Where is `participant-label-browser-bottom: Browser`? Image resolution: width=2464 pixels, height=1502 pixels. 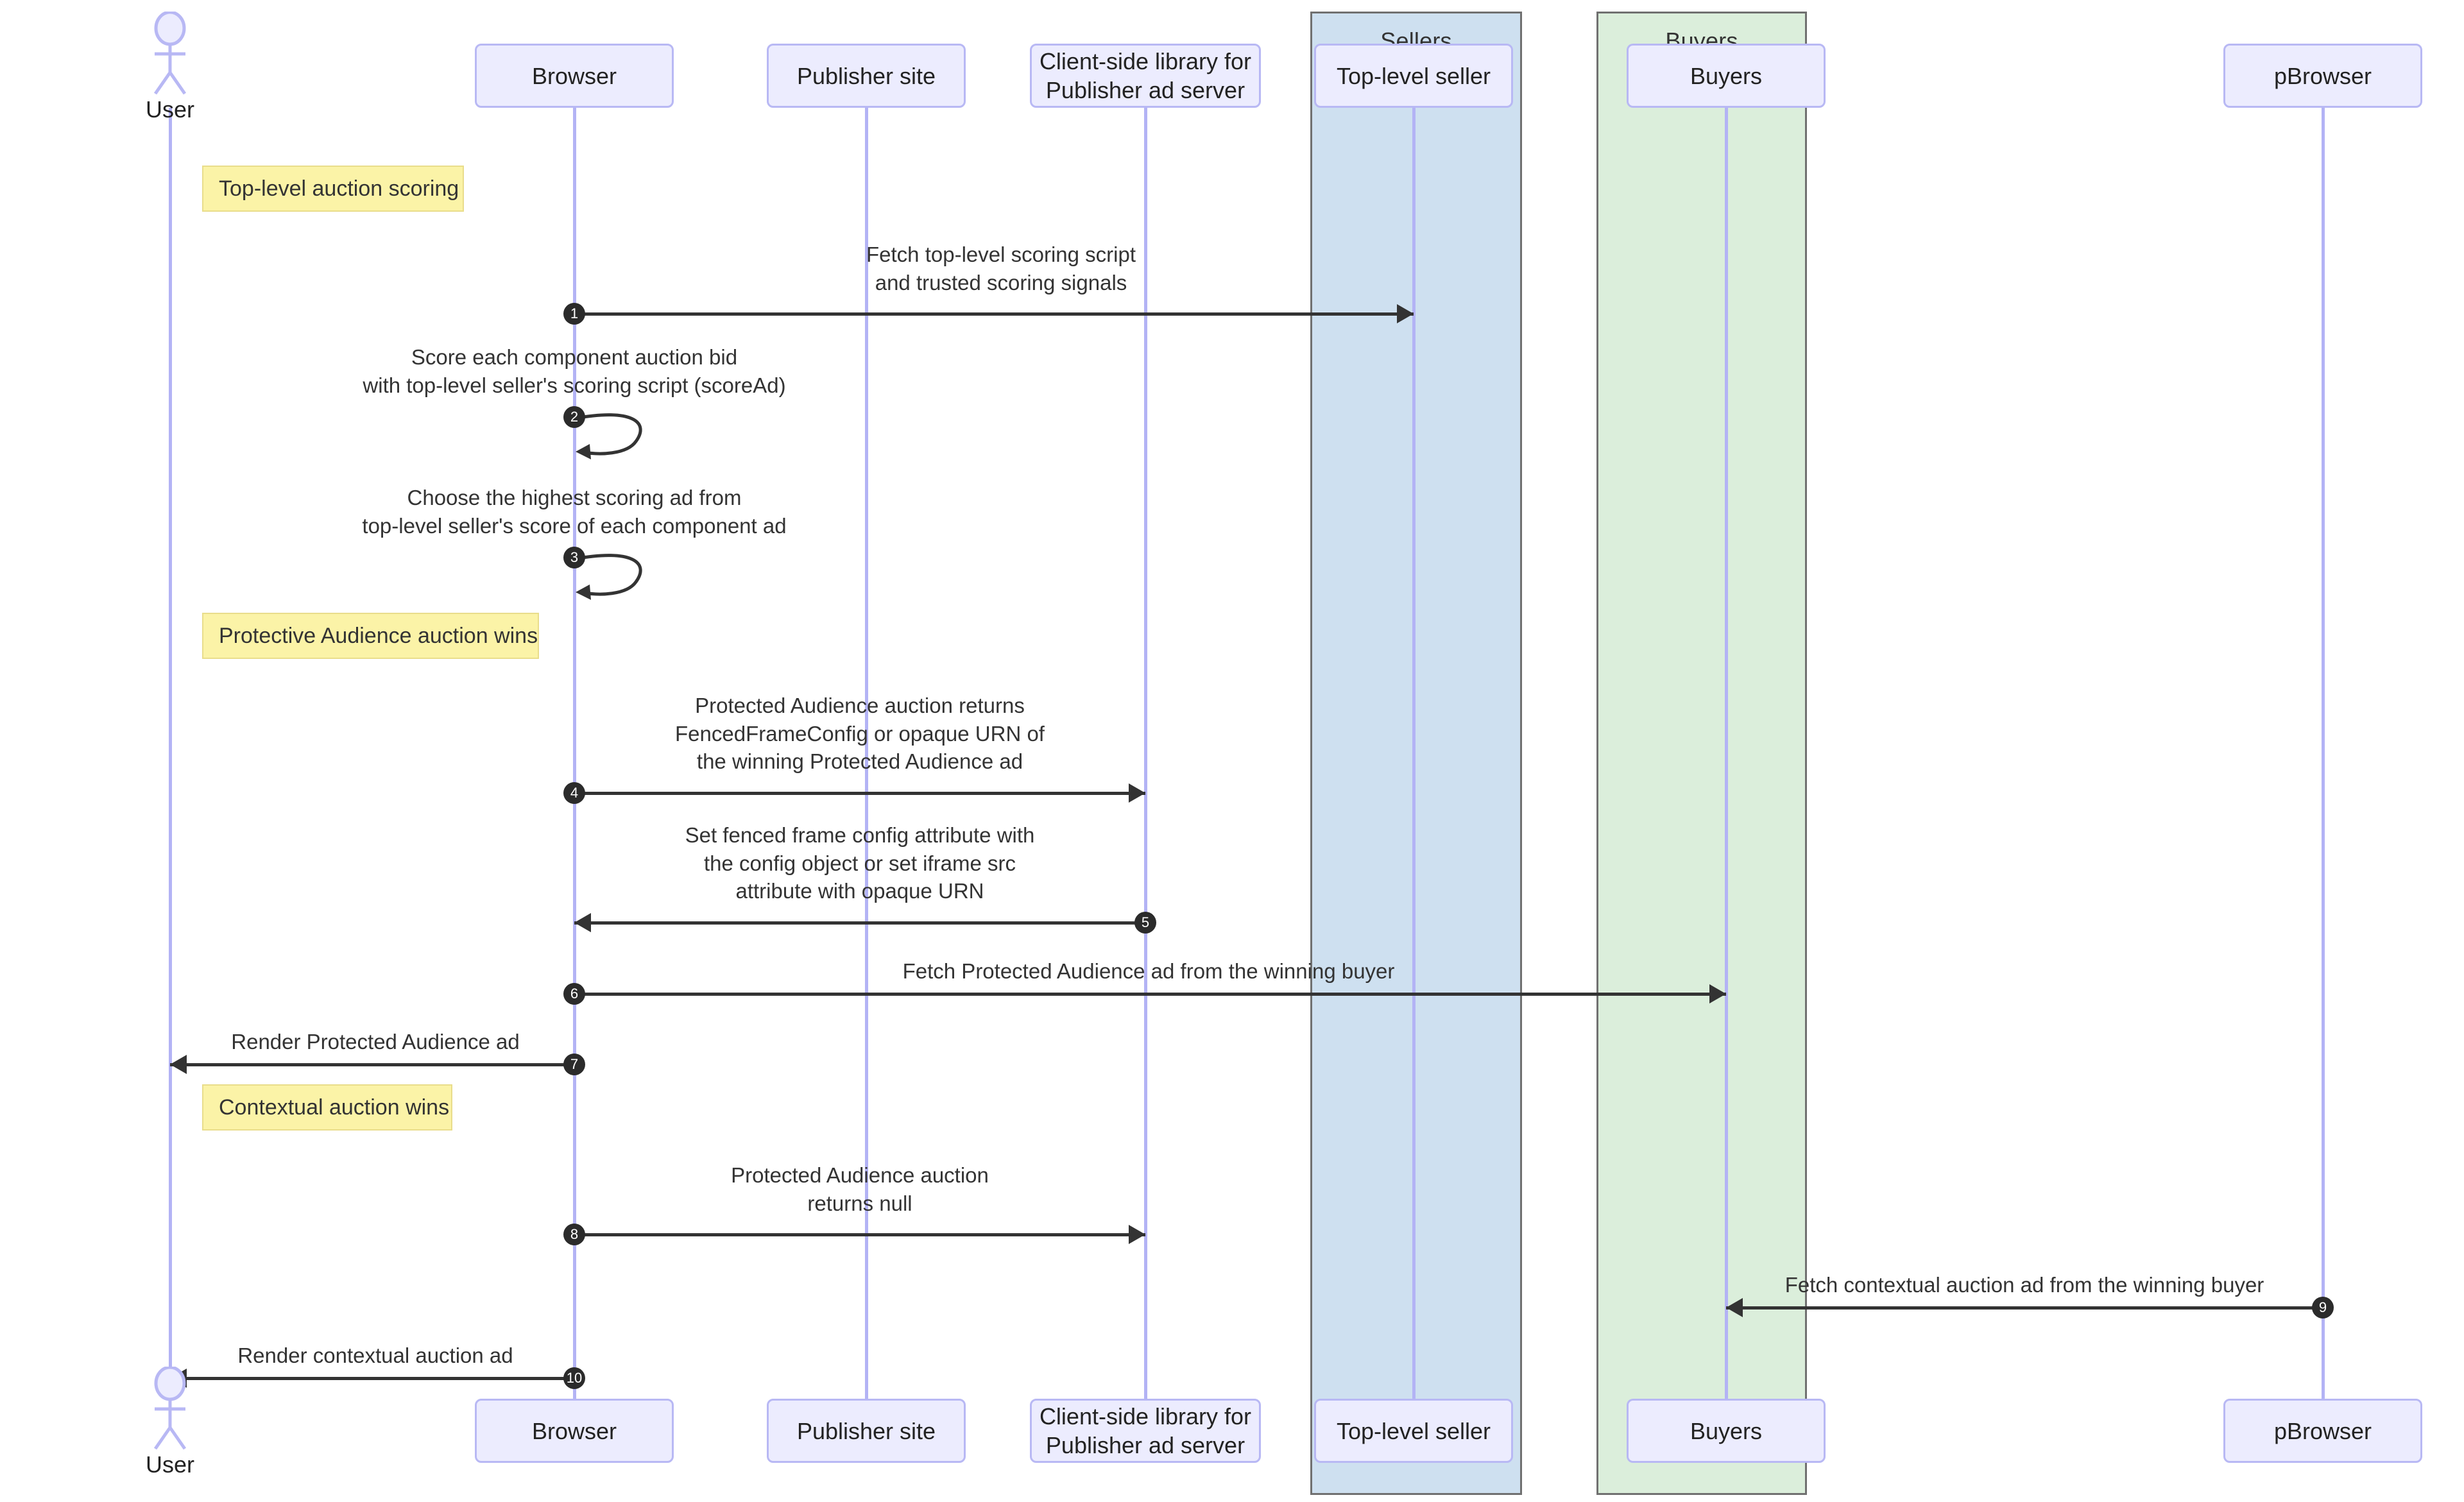 participant-label-browser-bottom: Browser is located at coordinates (574, 1431).